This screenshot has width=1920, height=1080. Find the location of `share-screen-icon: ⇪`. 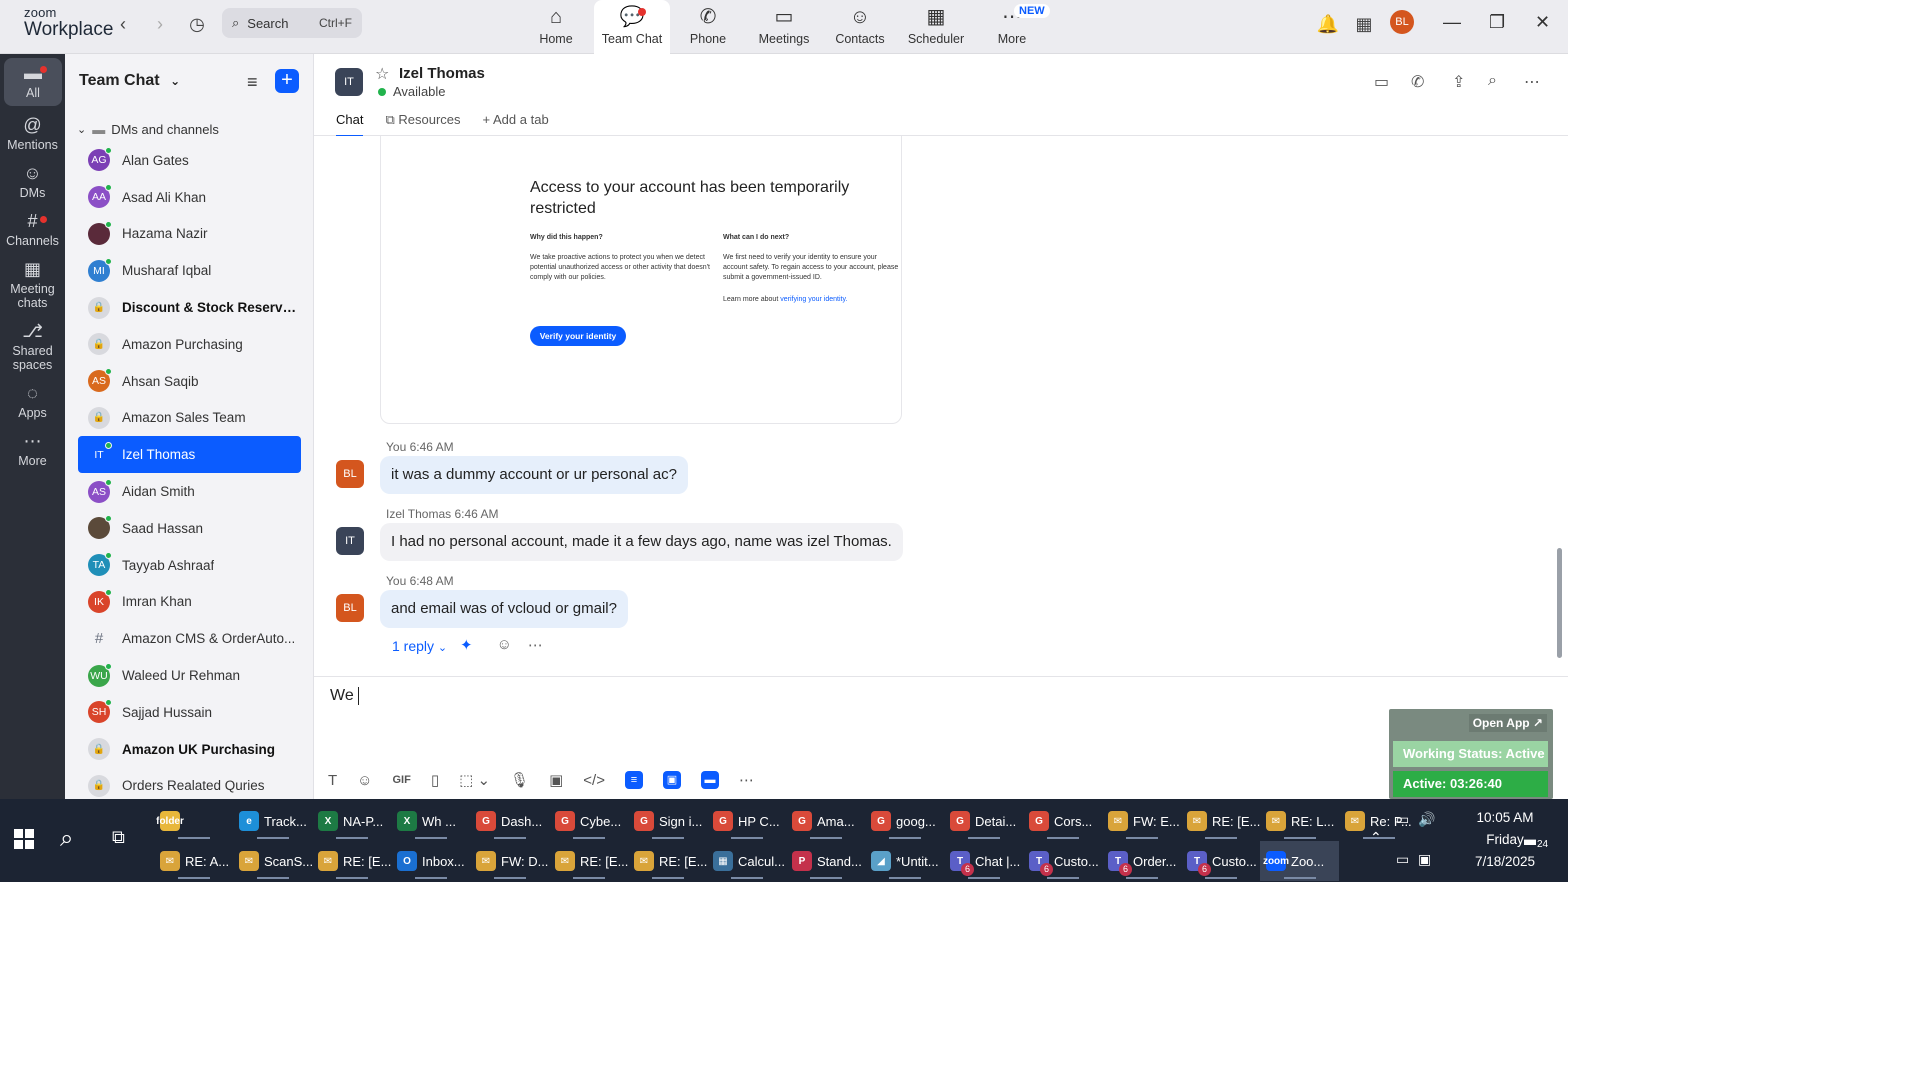

share-screen-icon: ⇪ is located at coordinates (1458, 82).